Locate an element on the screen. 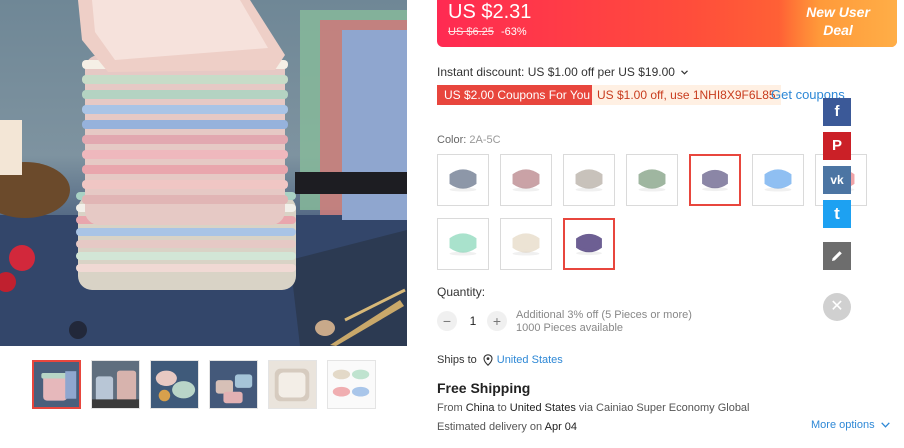  pinterest-icon: P is located at coordinates (836, 145).